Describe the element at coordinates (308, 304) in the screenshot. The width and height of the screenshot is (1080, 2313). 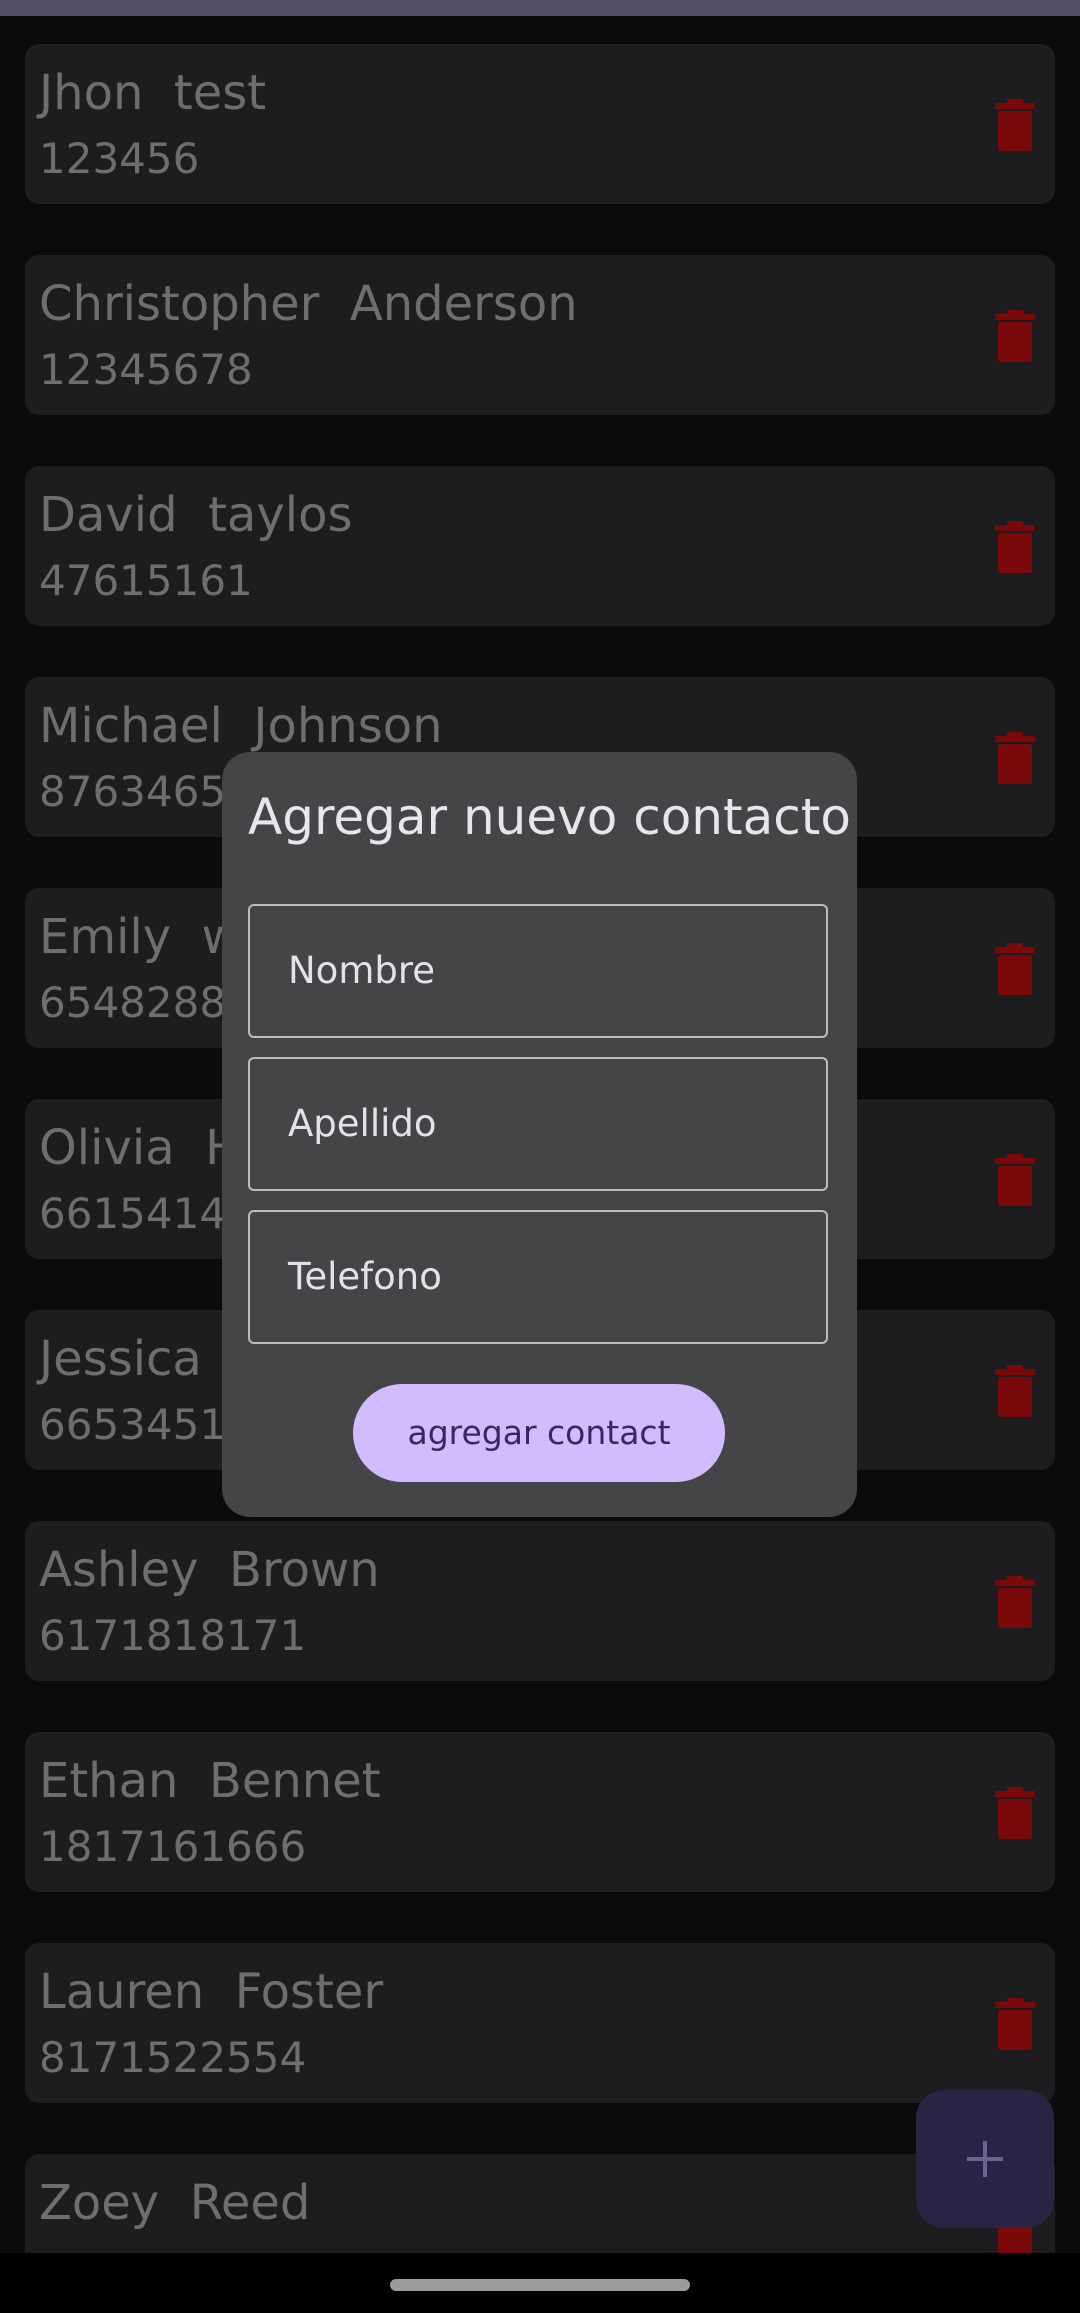
I see `contact-name: Christopher Anderson` at that location.